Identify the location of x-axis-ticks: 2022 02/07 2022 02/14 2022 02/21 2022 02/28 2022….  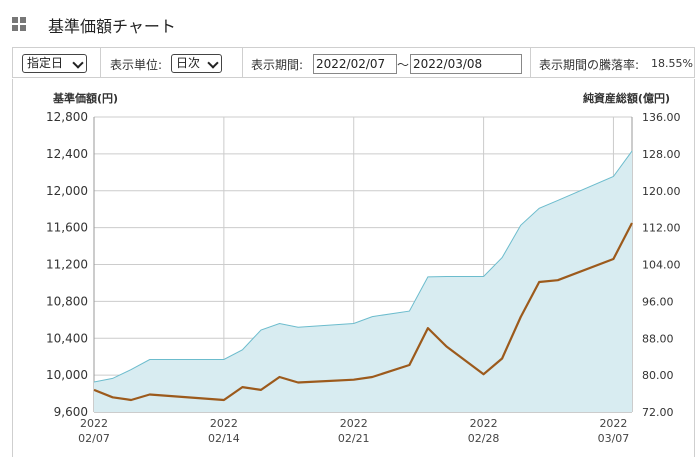
(353, 431).